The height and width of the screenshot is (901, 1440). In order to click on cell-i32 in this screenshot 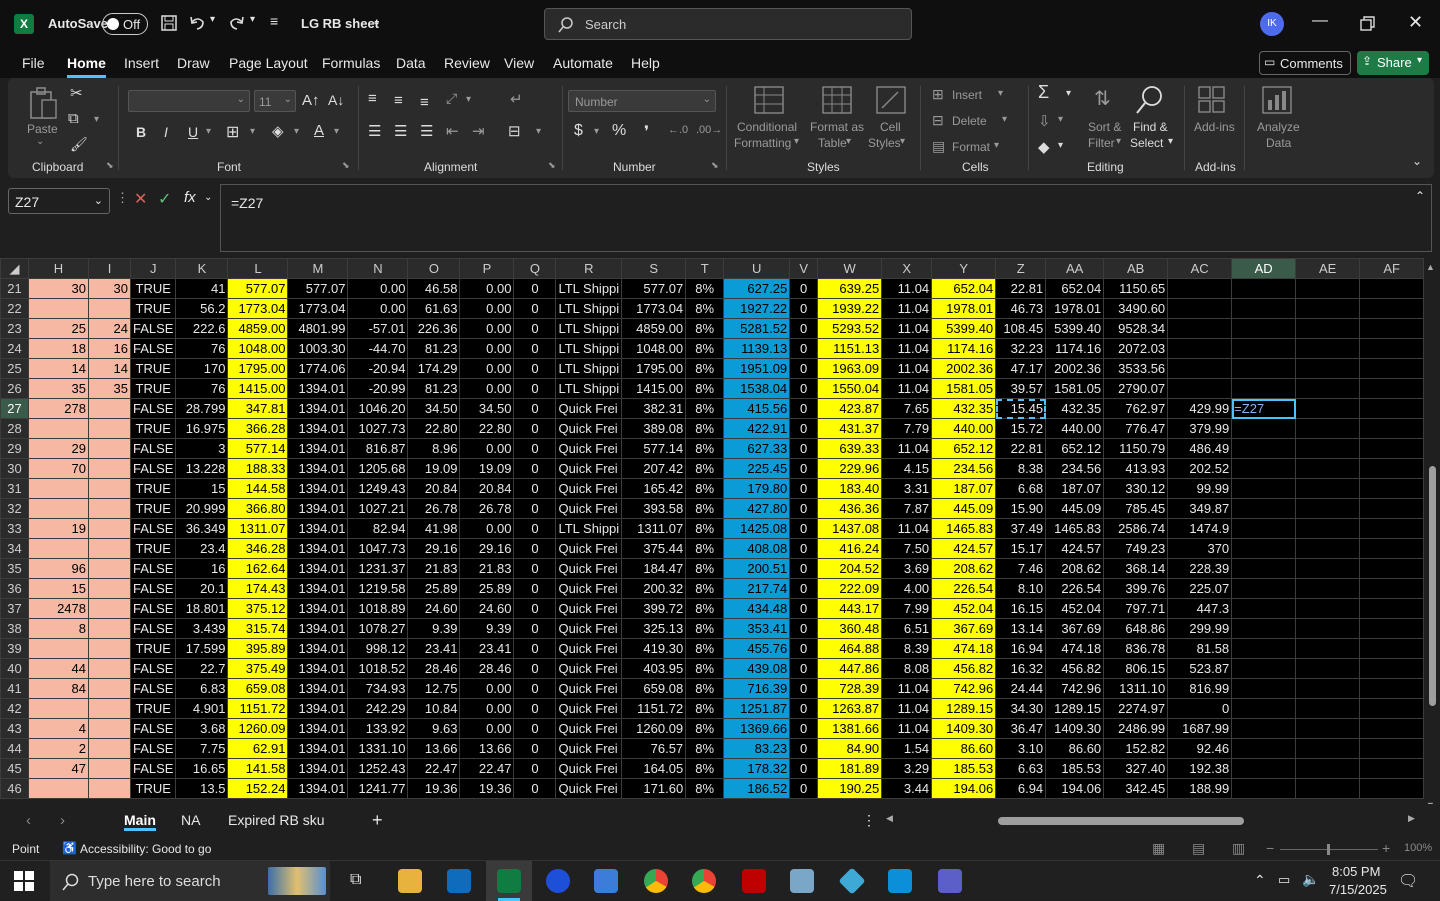, I will do `click(109, 508)`.